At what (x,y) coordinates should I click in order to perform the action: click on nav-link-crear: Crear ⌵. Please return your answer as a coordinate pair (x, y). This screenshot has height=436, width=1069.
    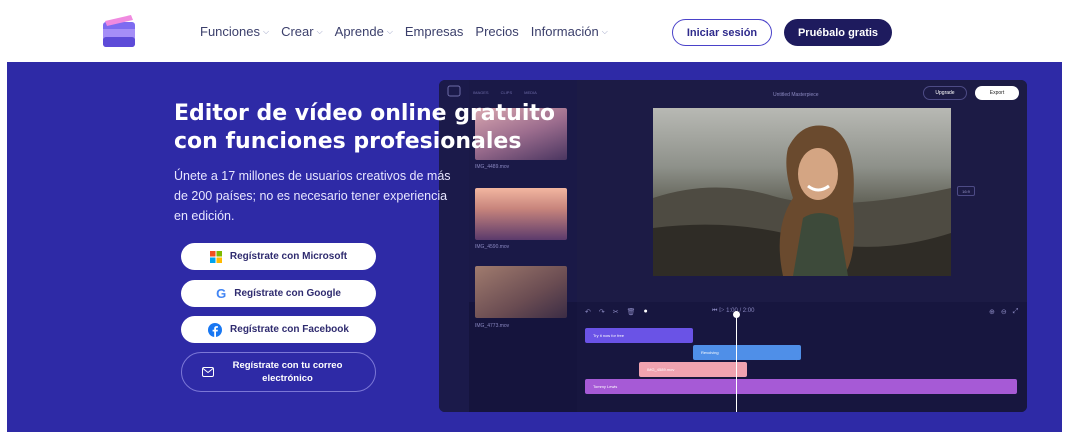
    Looking at the image, I should click on (302, 31).